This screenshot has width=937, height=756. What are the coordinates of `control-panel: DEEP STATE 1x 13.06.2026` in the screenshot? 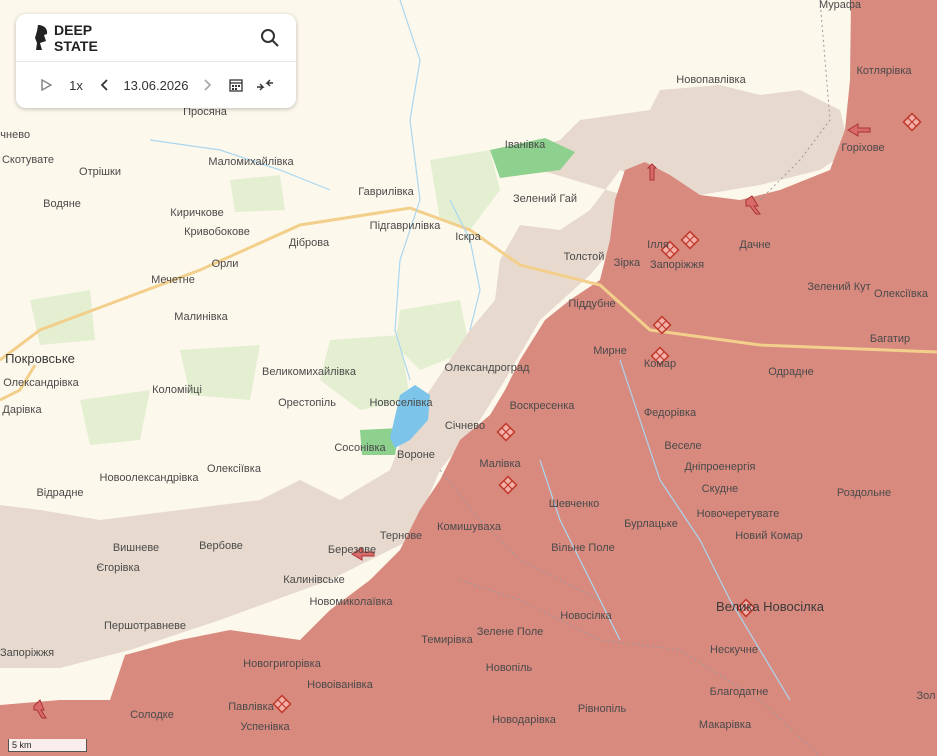 It's located at (156, 61).